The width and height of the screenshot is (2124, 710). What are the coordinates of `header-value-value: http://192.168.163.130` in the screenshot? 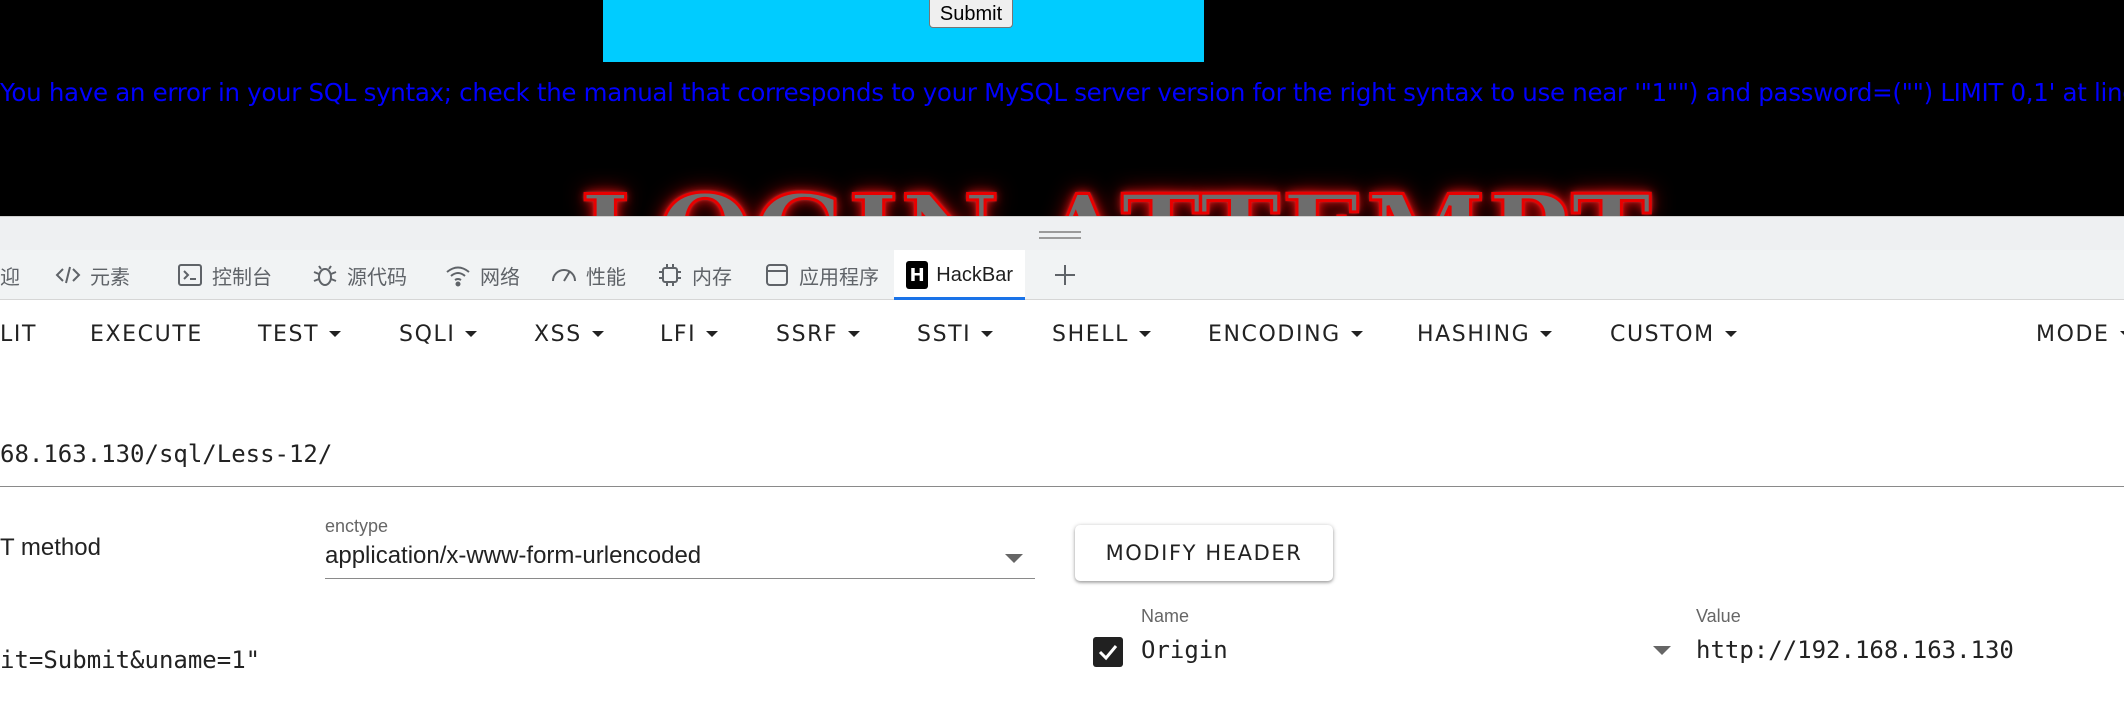 It's located at (1855, 650).